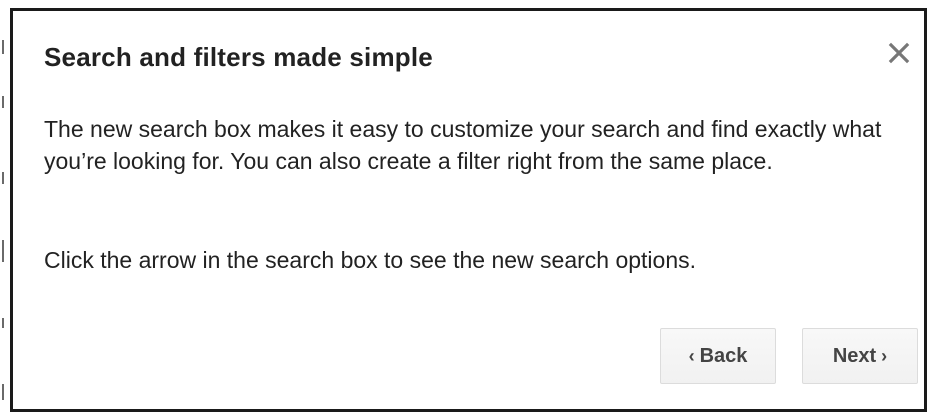  What do you see at coordinates (854, 355) in the screenshot?
I see `next-button-label: Next` at bounding box center [854, 355].